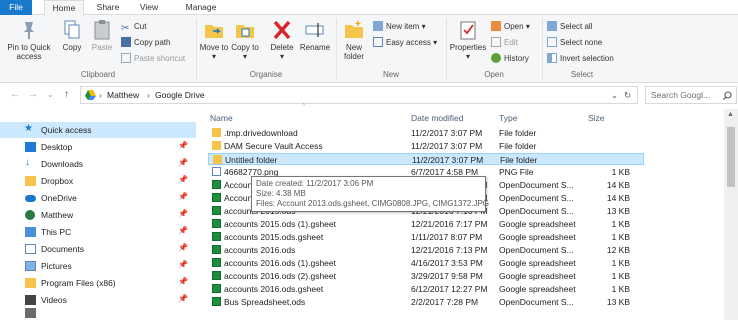  What do you see at coordinates (574, 43) in the screenshot?
I see `select-none-button: Select none` at bounding box center [574, 43].